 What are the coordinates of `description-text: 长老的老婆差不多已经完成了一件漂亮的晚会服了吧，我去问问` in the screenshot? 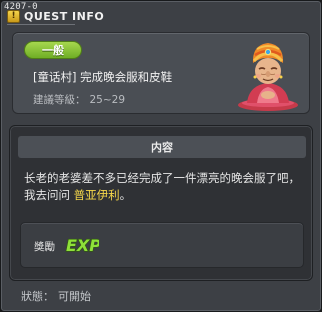 It's located at (162, 186).